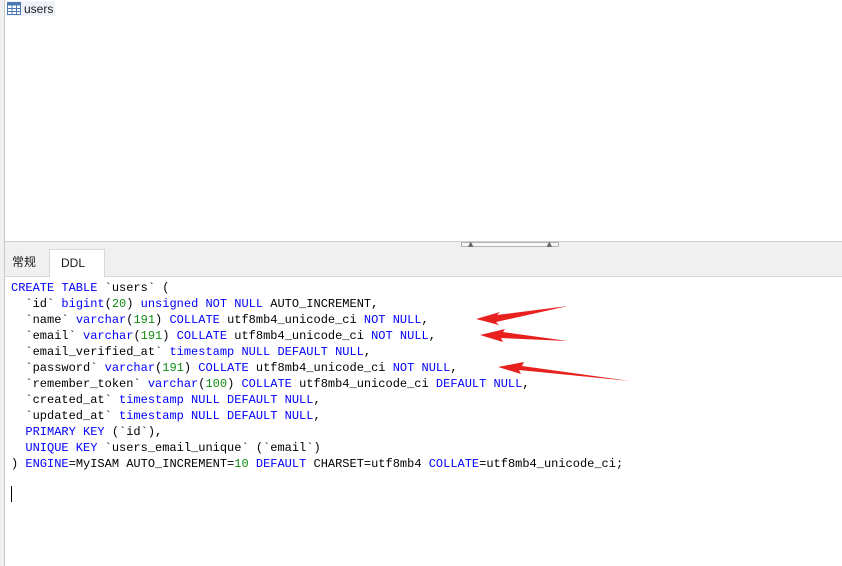  Describe the element at coordinates (54, 448) in the screenshot. I see `ddl-token: UNIQUE KEY` at that location.